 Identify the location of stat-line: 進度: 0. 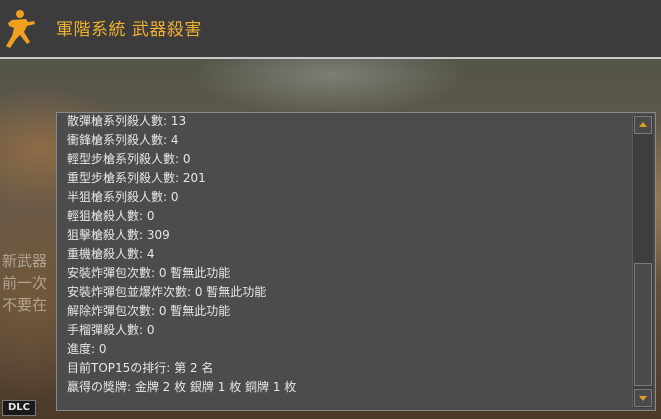
(87, 349).